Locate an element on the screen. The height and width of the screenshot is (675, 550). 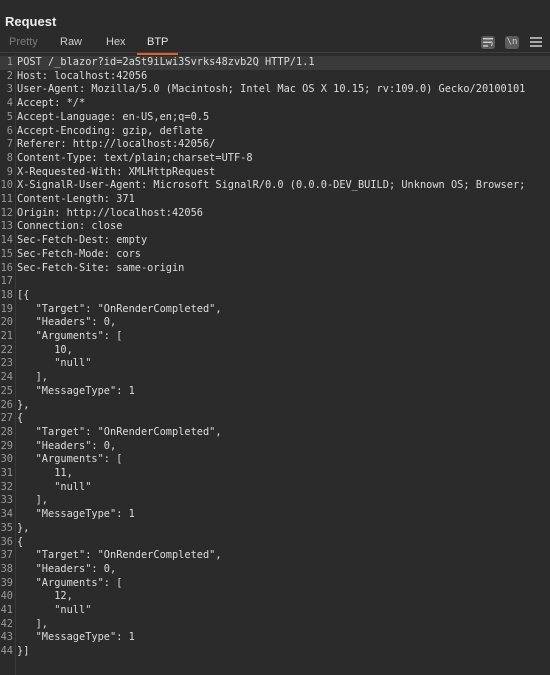
code-line: 25 "MessageType": 1 is located at coordinates (275, 392).